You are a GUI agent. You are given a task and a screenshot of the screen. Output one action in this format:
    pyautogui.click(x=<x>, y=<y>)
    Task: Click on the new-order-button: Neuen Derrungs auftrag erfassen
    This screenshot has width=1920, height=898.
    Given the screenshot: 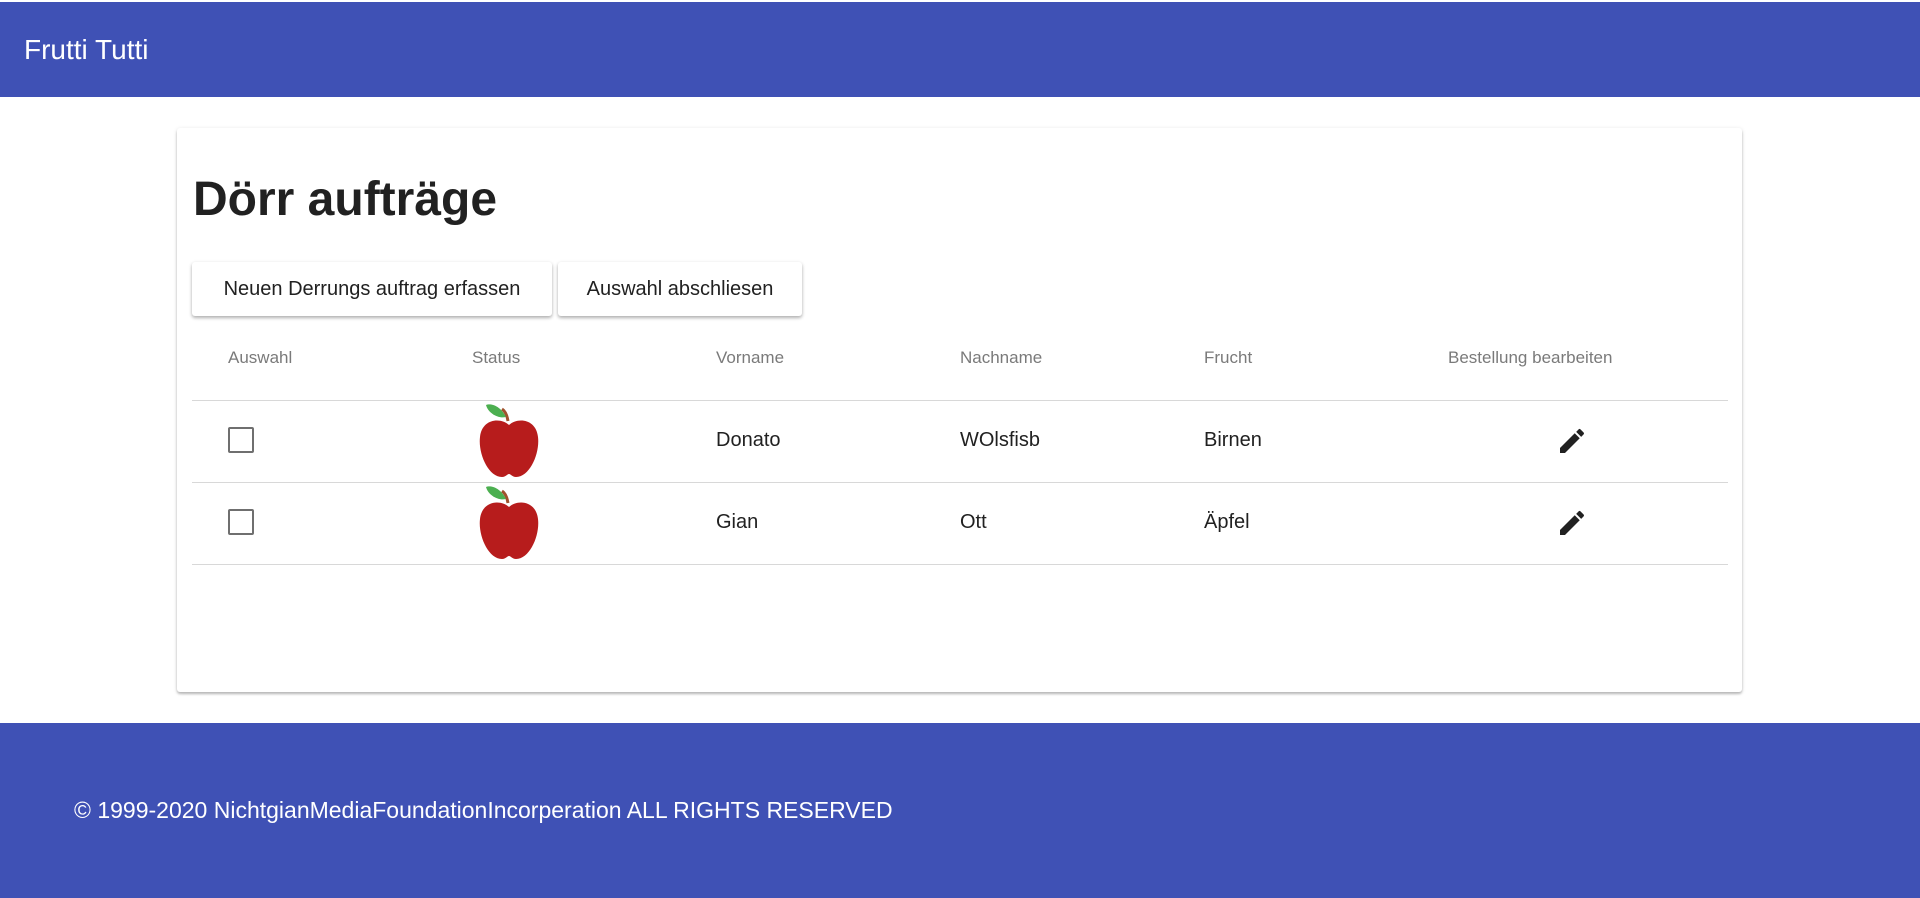 What is the action you would take?
    pyautogui.click(x=372, y=289)
    